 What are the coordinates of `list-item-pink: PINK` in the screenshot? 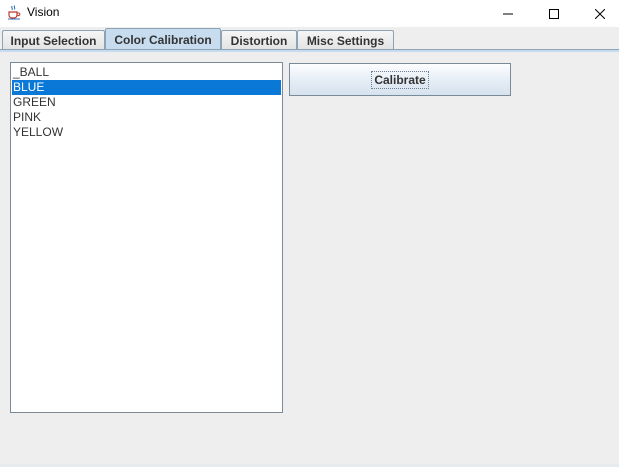 It's located at (146, 117).